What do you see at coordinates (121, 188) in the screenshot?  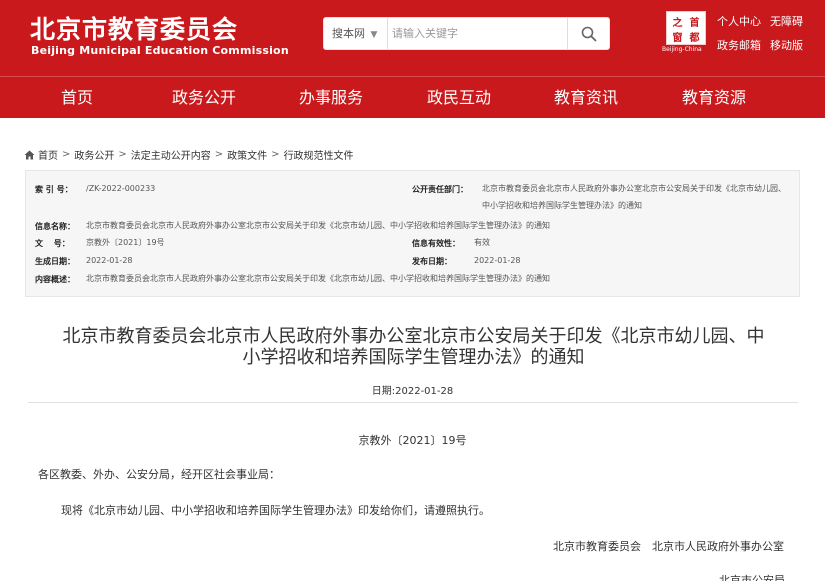 I see `index-number-value: /ZK-2022-000233` at bounding box center [121, 188].